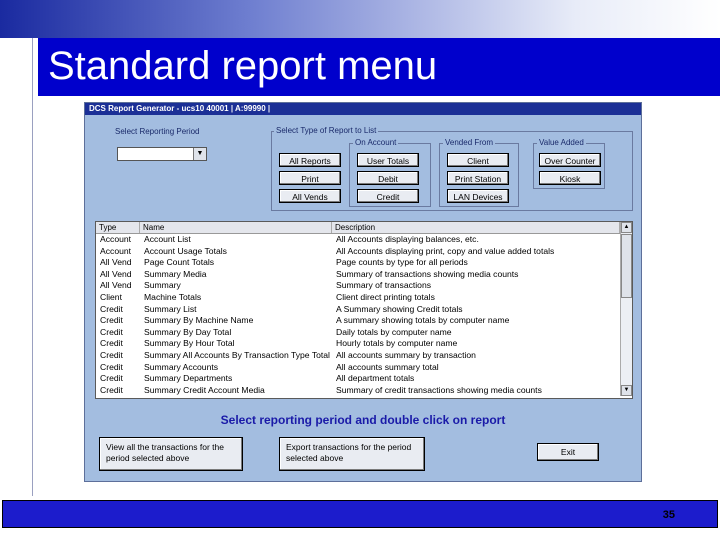  What do you see at coordinates (310, 178) in the screenshot?
I see `print-button: Print` at bounding box center [310, 178].